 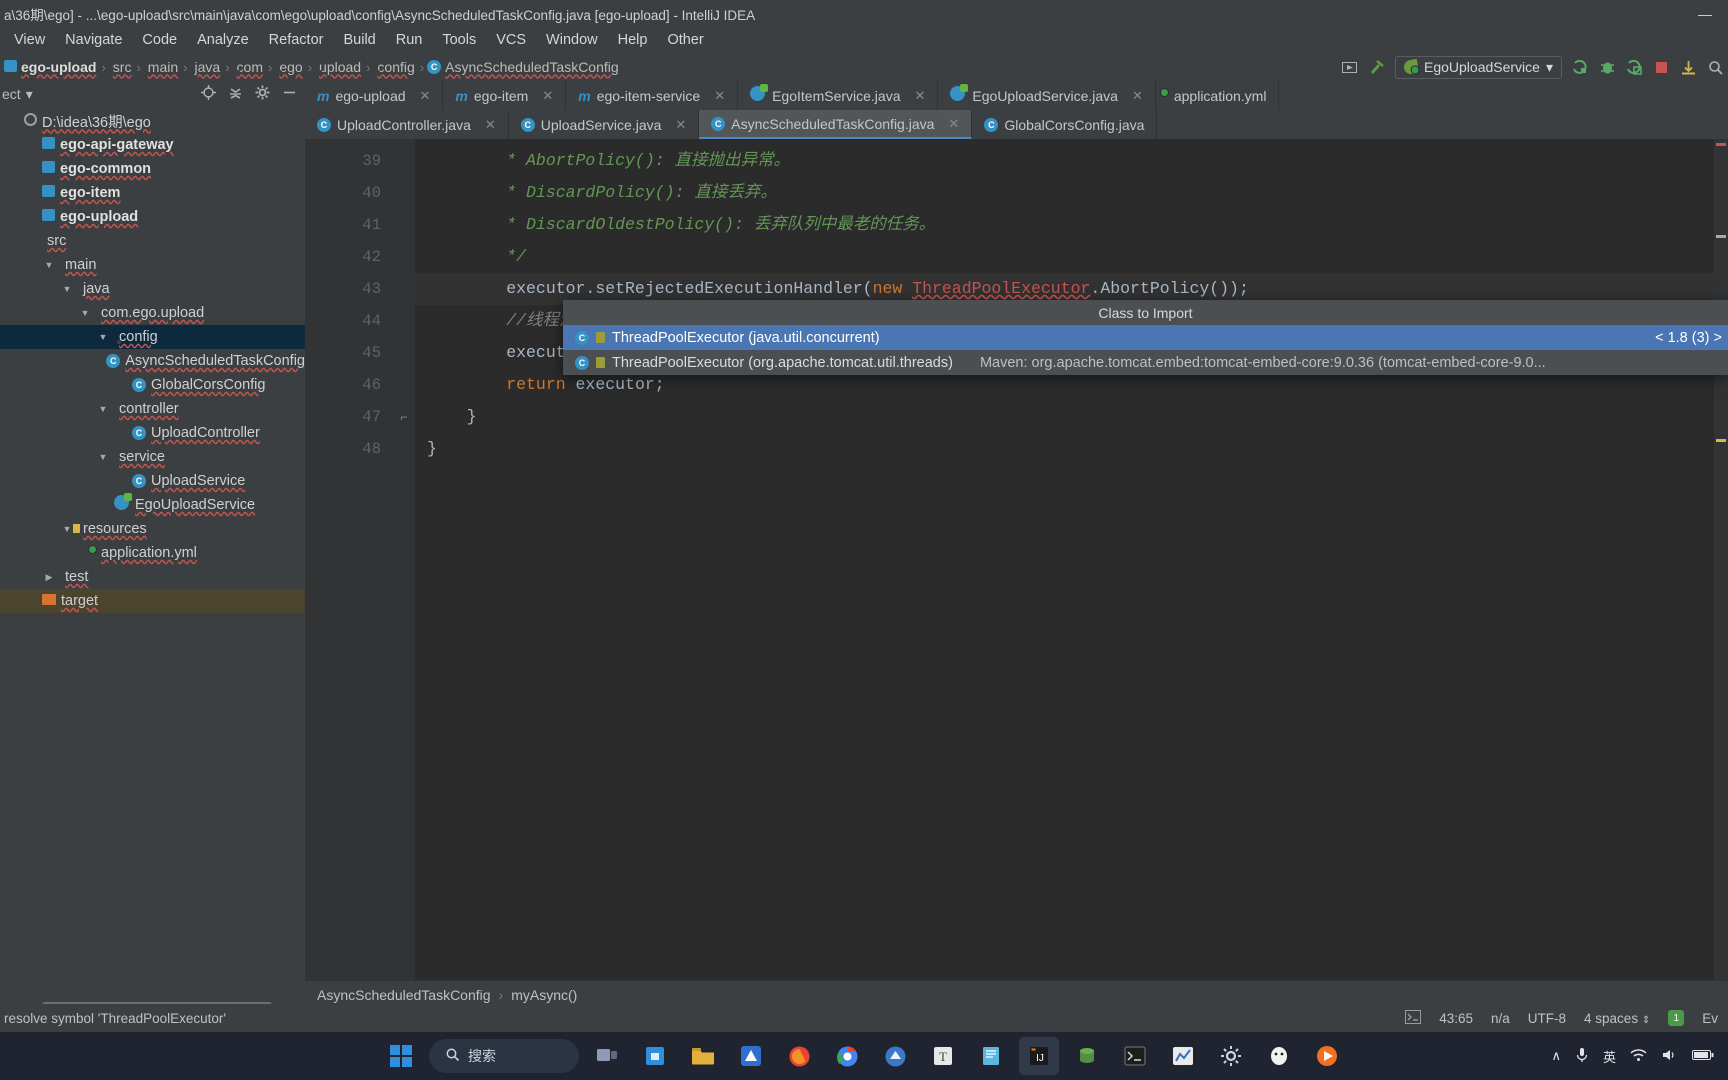 What do you see at coordinates (1071, 193) in the screenshot?
I see `code-line: * DiscardPolicy(): 直接丢弃。` at bounding box center [1071, 193].